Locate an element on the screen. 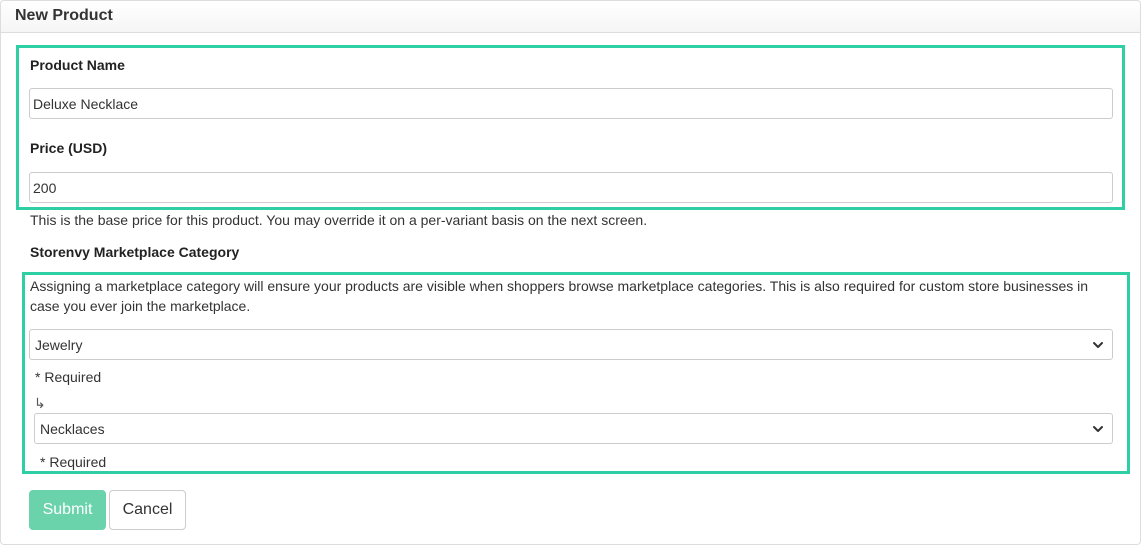  product-name-label: Product Name is located at coordinates (77, 65).